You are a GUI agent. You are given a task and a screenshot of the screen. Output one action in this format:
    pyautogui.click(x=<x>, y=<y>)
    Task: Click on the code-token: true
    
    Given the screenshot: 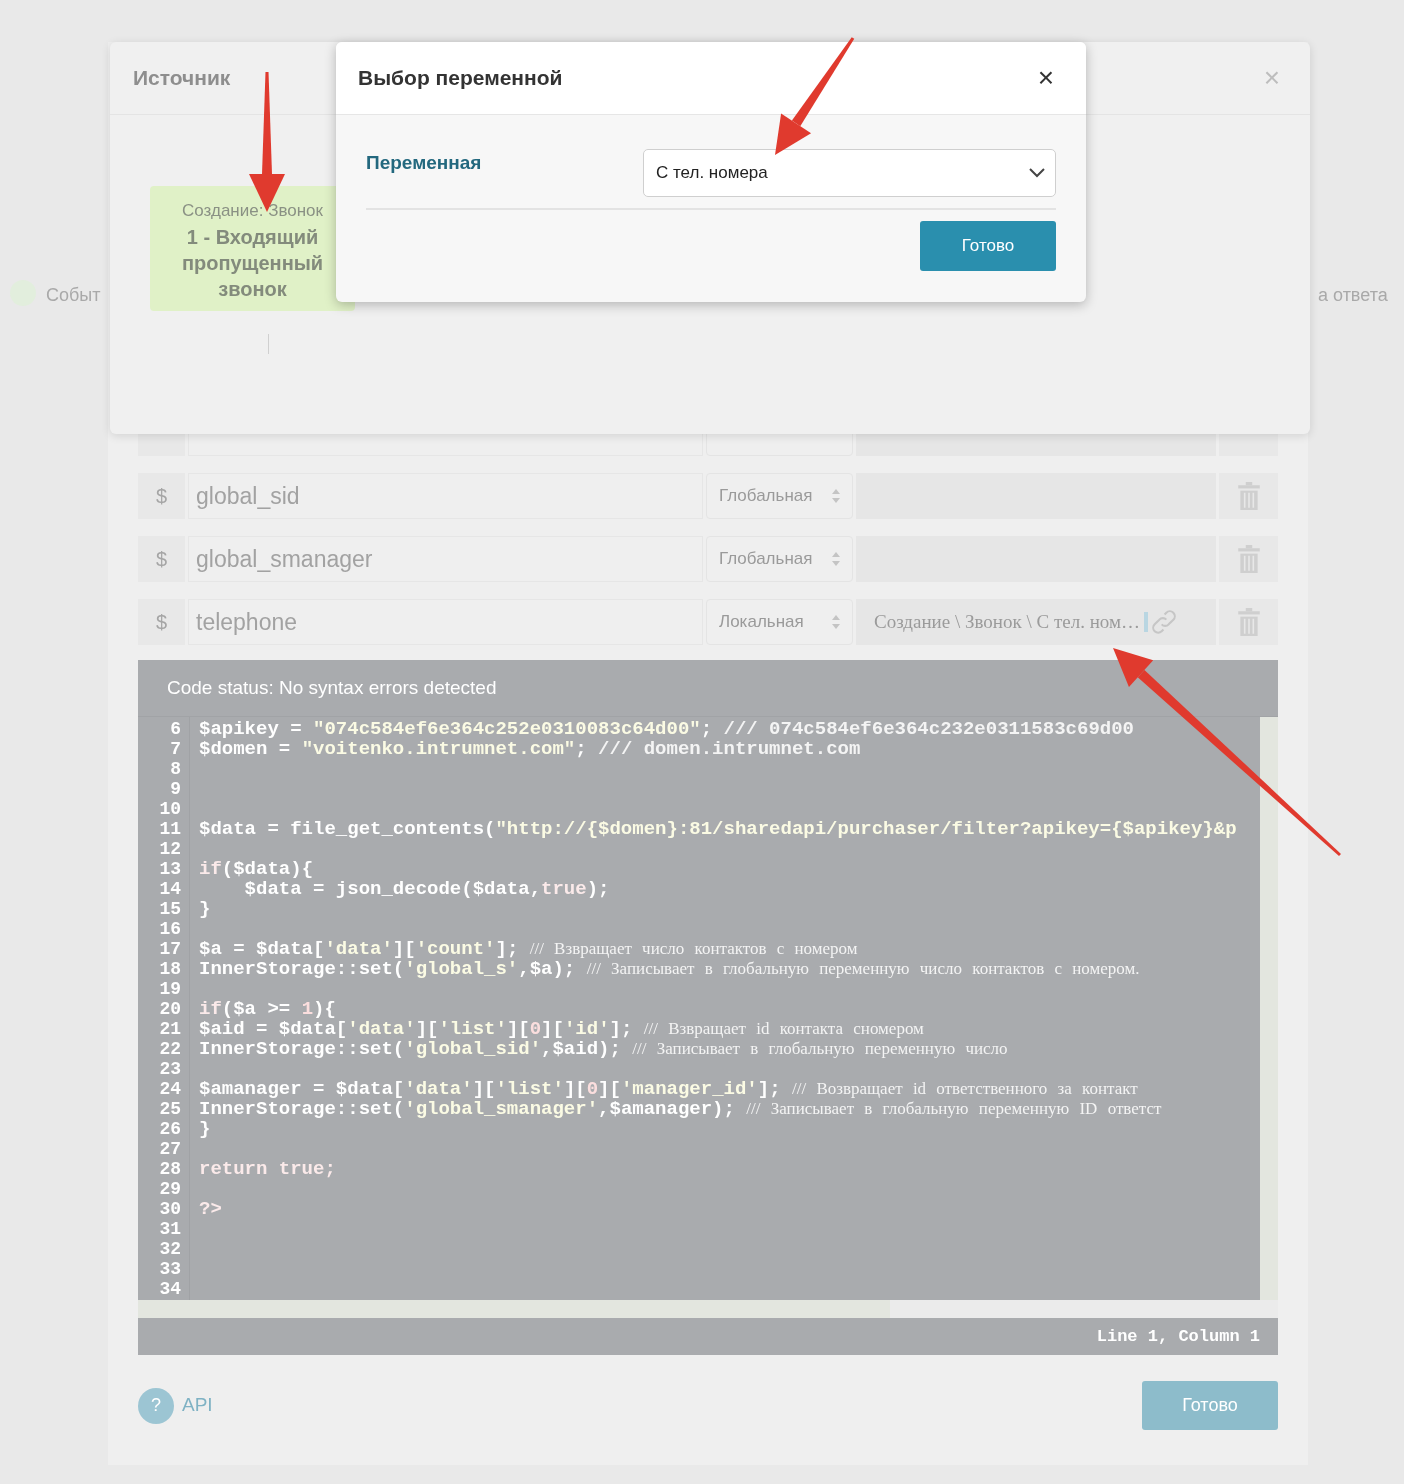 What is the action you would take?
    pyautogui.click(x=564, y=889)
    